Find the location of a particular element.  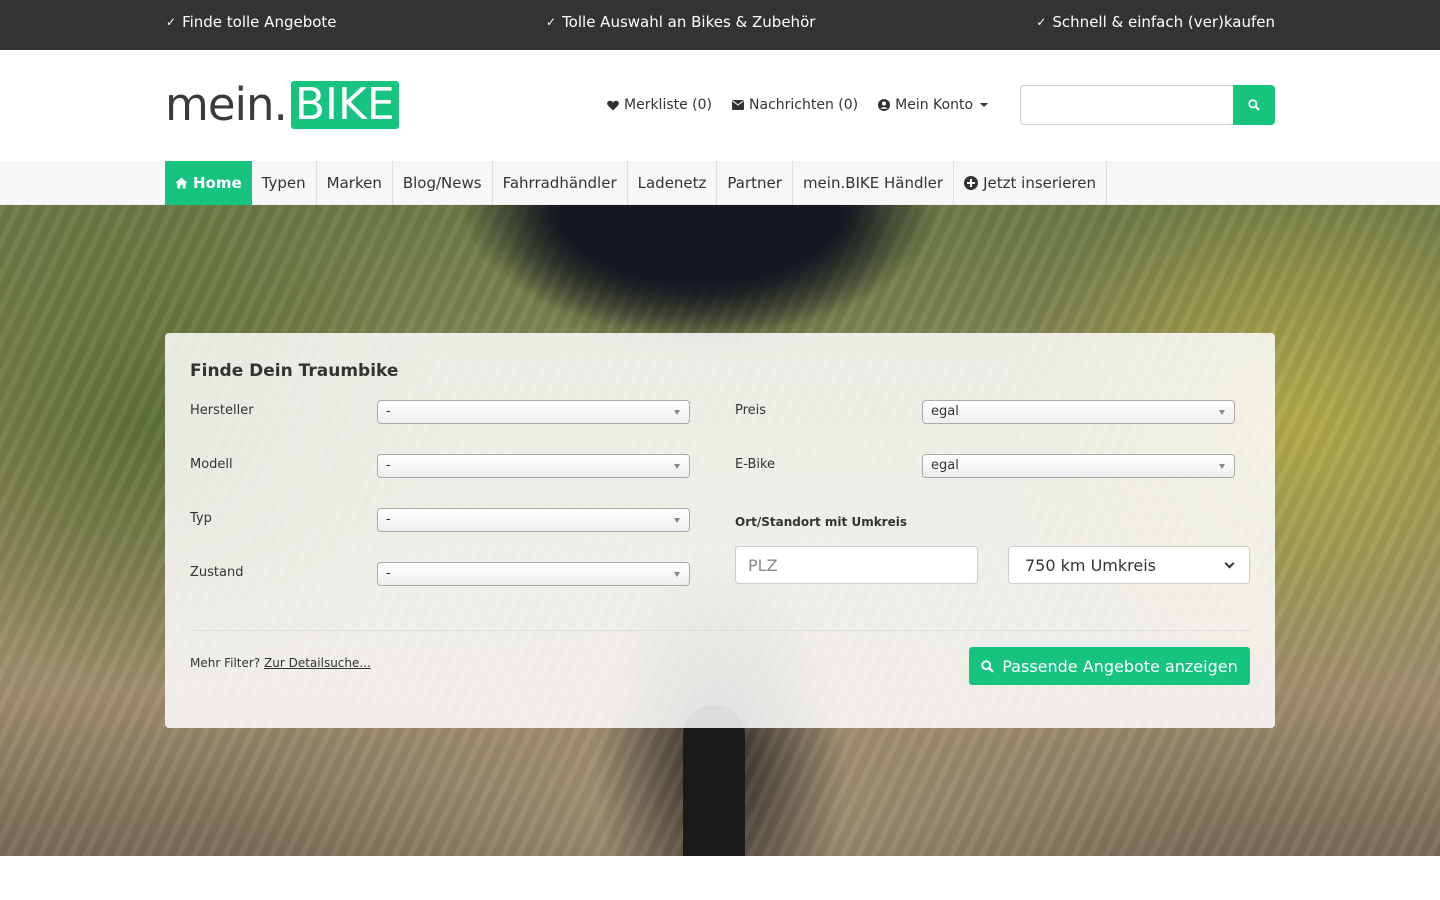

nav-item-typen: Typen is located at coordinates (284, 183).